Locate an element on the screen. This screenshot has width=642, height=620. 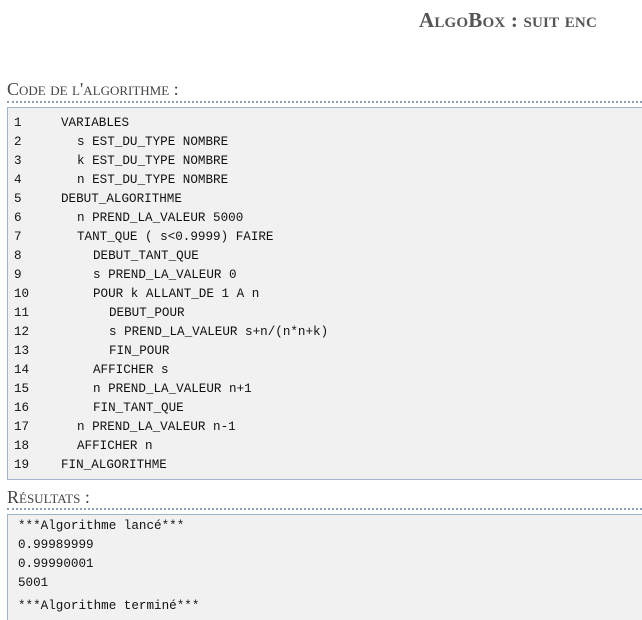
code-section-heading: Code de l'algorithme : is located at coordinates (93, 89).